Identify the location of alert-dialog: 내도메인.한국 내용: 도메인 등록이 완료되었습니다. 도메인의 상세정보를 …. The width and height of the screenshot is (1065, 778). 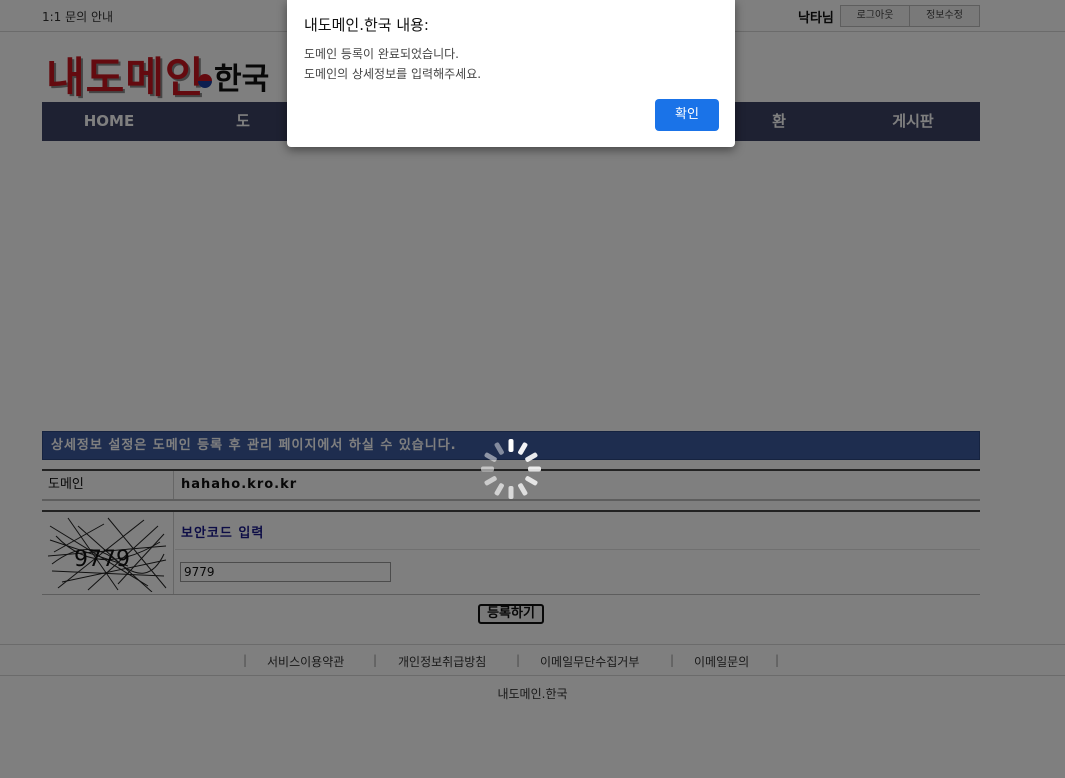
(511, 73).